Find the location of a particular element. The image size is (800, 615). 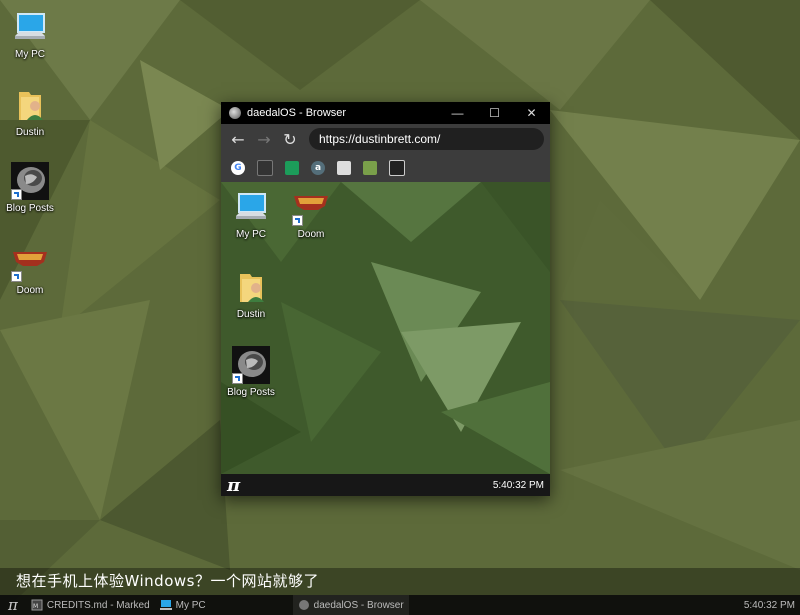

bookmark-5-icon is located at coordinates (344, 168).